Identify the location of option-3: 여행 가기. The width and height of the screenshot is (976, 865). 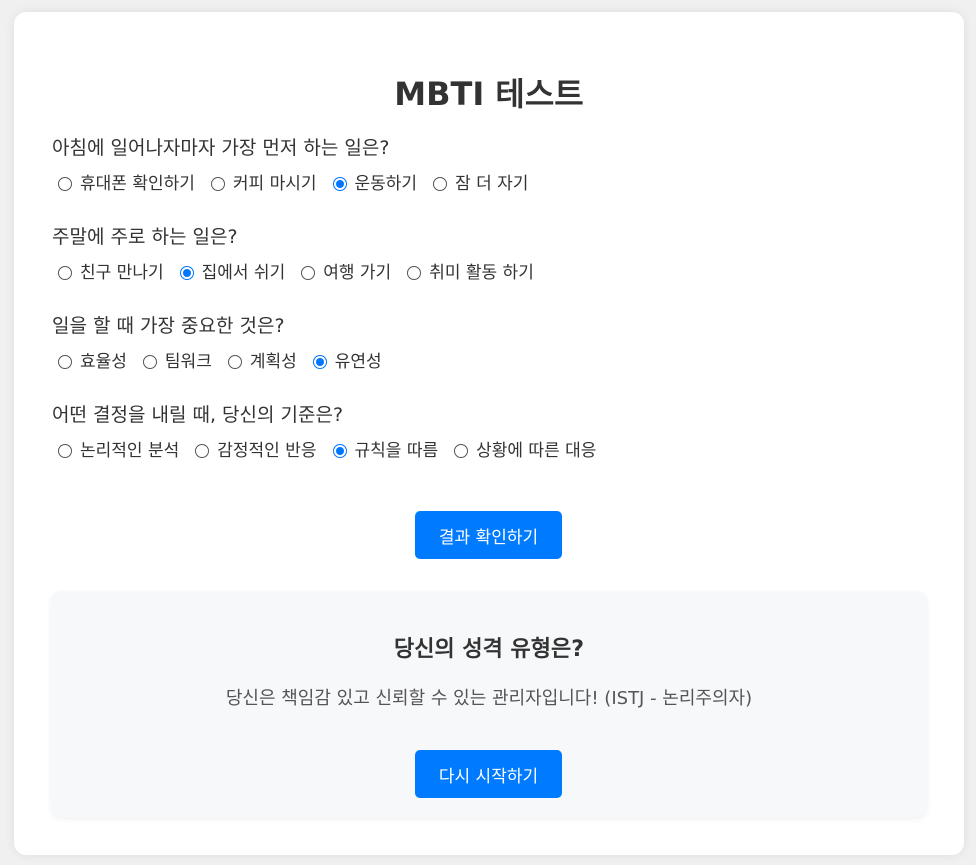
(343, 273).